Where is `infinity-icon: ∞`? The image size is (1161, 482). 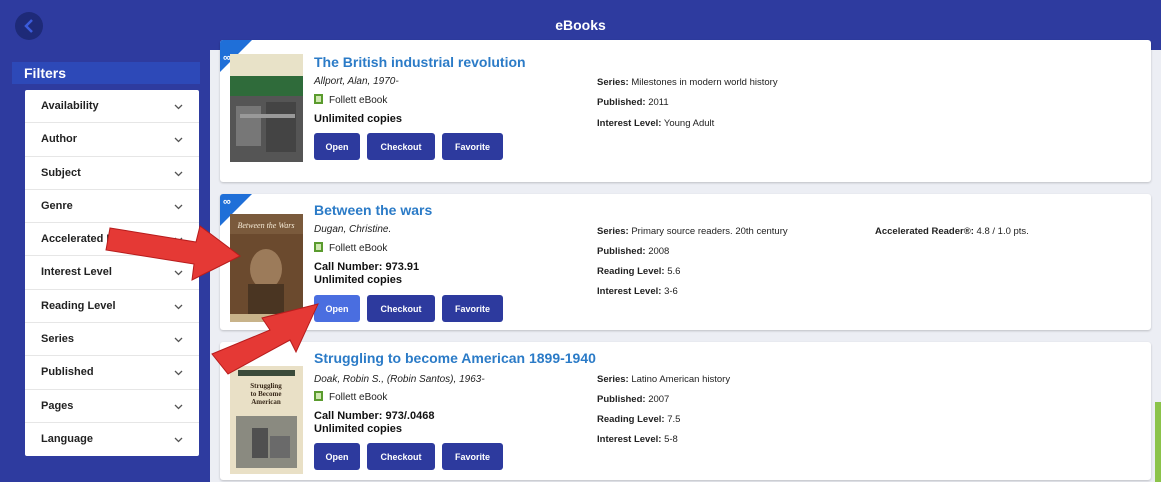
infinity-icon: ∞ is located at coordinates (227, 202).